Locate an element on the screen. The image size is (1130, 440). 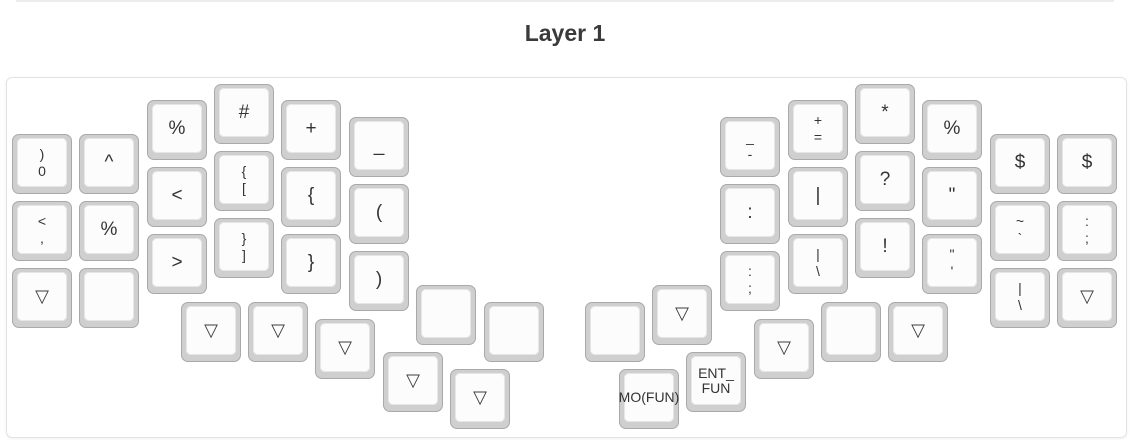
key-legend: + is located at coordinates (818, 119).